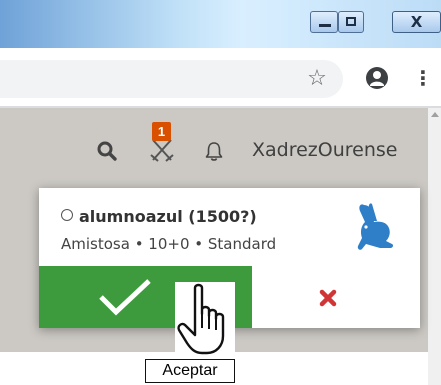 The height and width of the screenshot is (385, 441). What do you see at coordinates (423, 78) in the screenshot?
I see `more-vert-icon: ⋮` at bounding box center [423, 78].